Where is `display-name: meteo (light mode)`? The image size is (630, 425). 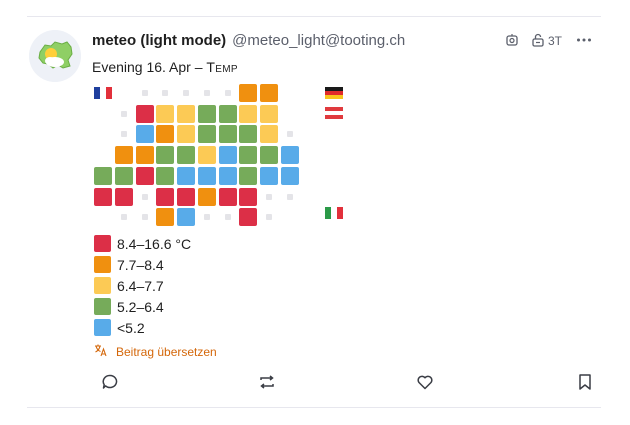 display-name: meteo (light mode) is located at coordinates (159, 40).